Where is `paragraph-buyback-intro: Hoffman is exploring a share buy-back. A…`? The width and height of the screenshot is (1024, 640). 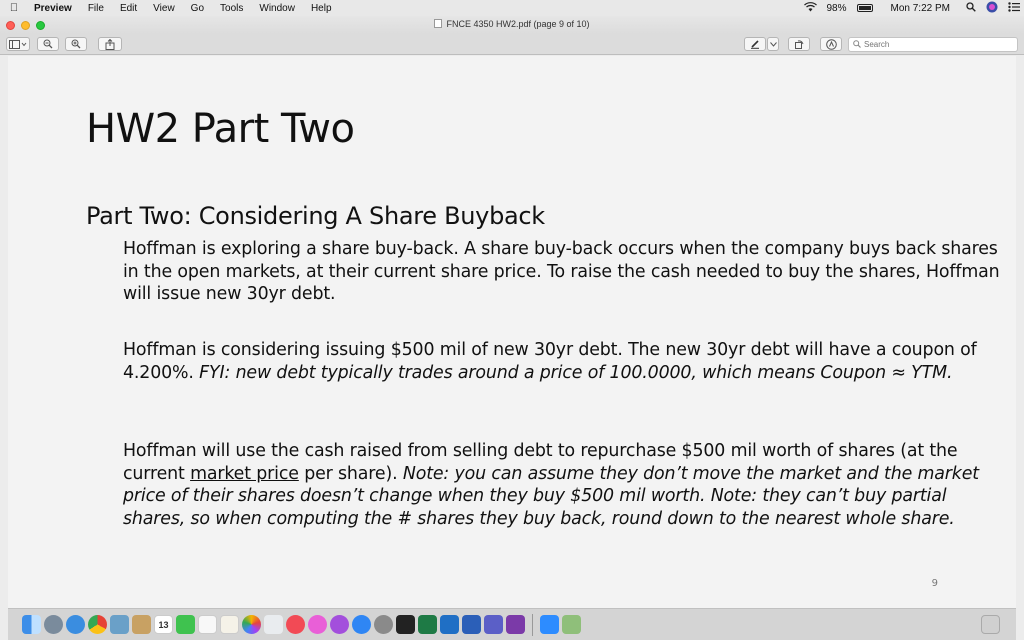 paragraph-buyback-intro: Hoffman is exploring a share buy-back. A… is located at coordinates (561, 272).